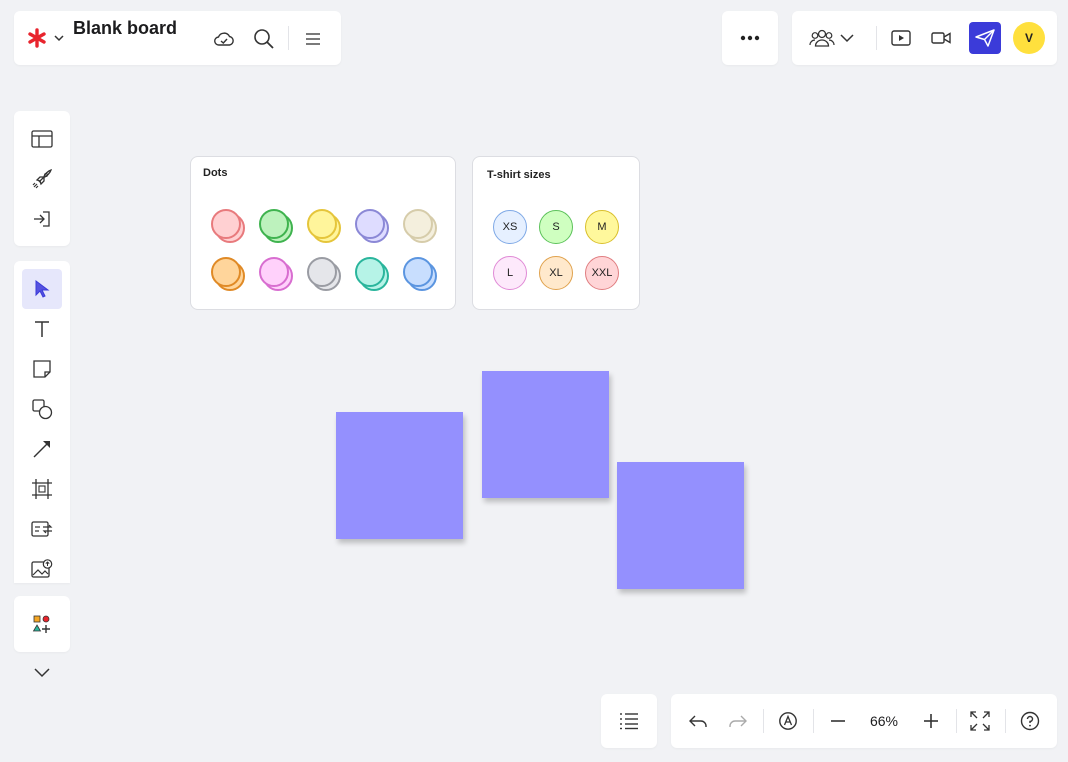 Image resolution: width=1068 pixels, height=762 pixels. I want to click on more-apps-button, so click(42, 624).